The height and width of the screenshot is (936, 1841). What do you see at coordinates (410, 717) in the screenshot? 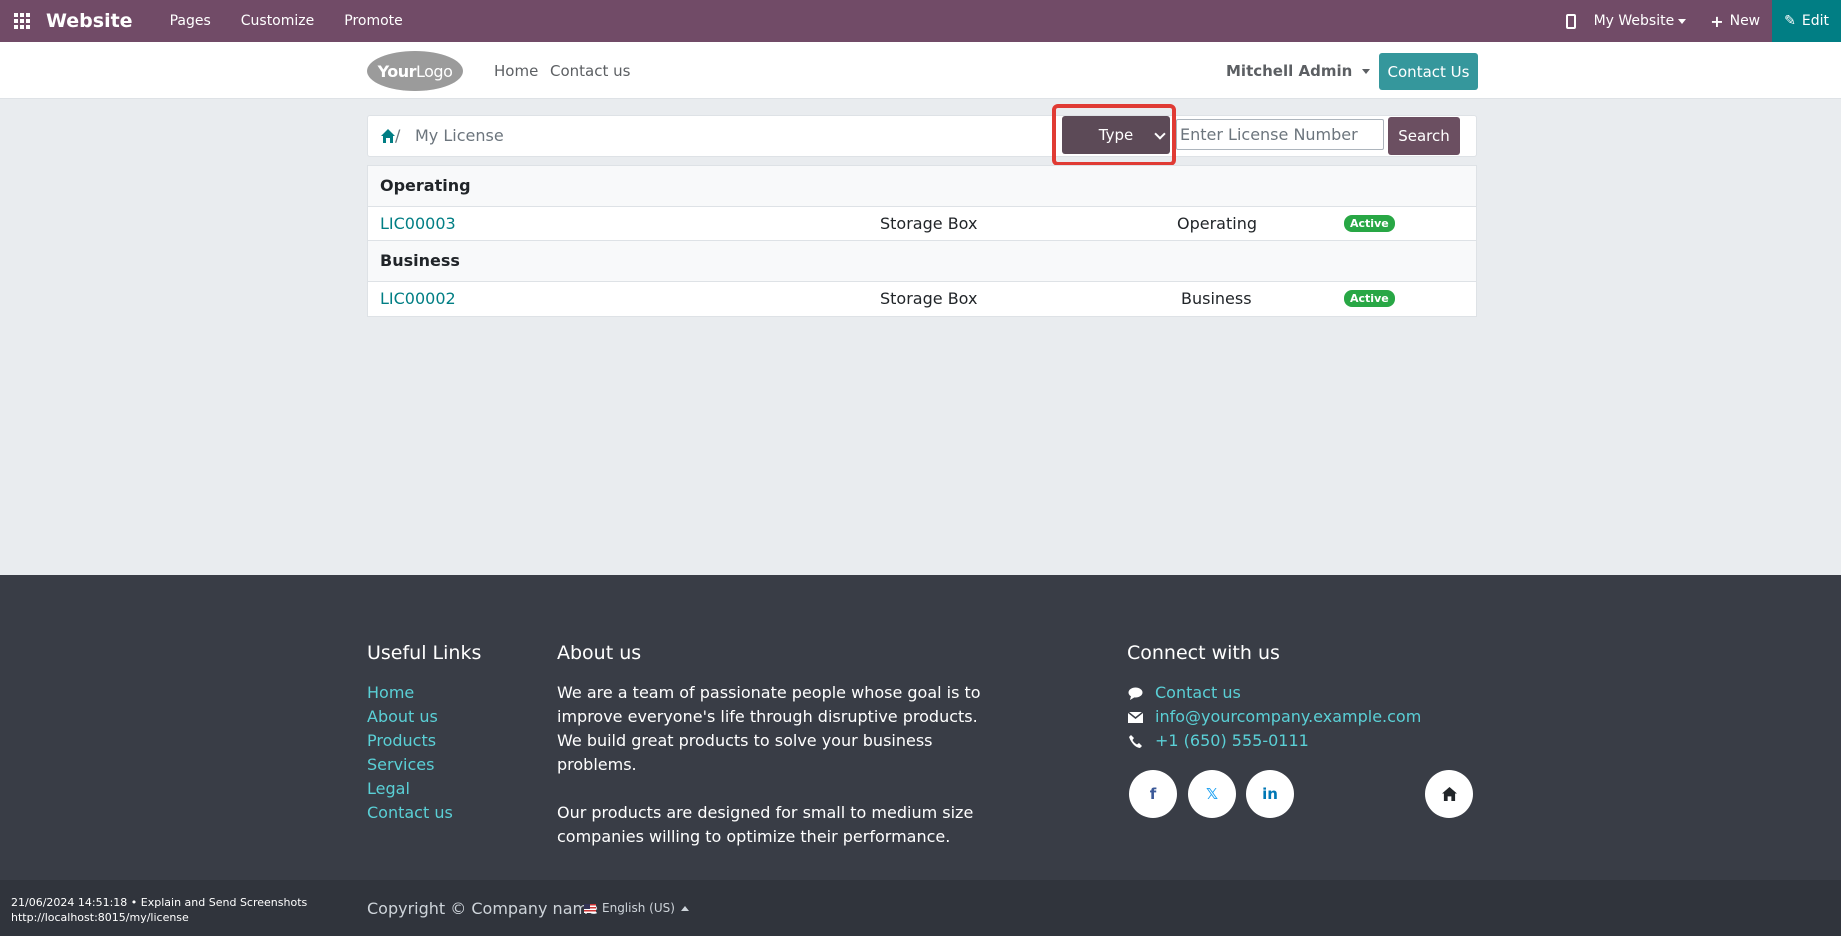
I see `footer-link-about: About us` at bounding box center [410, 717].